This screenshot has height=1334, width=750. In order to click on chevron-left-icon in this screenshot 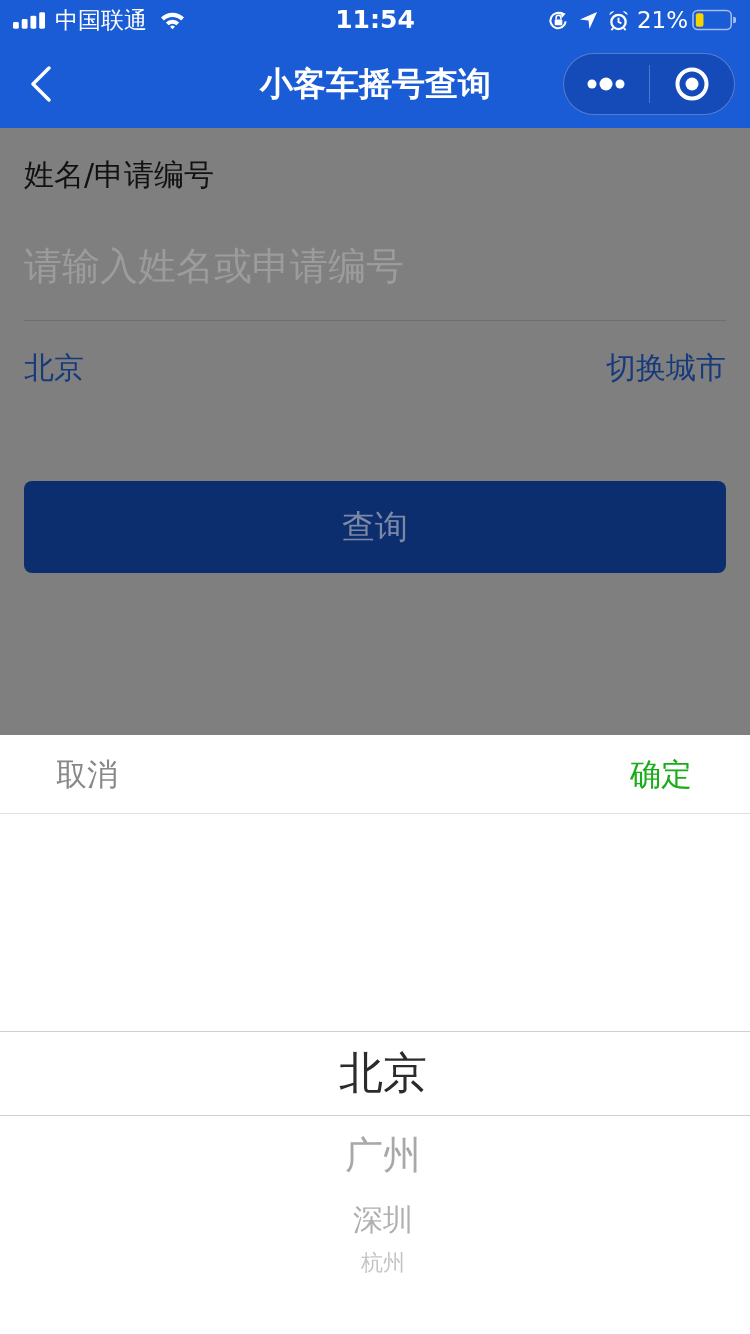, I will do `click(41, 84)`.